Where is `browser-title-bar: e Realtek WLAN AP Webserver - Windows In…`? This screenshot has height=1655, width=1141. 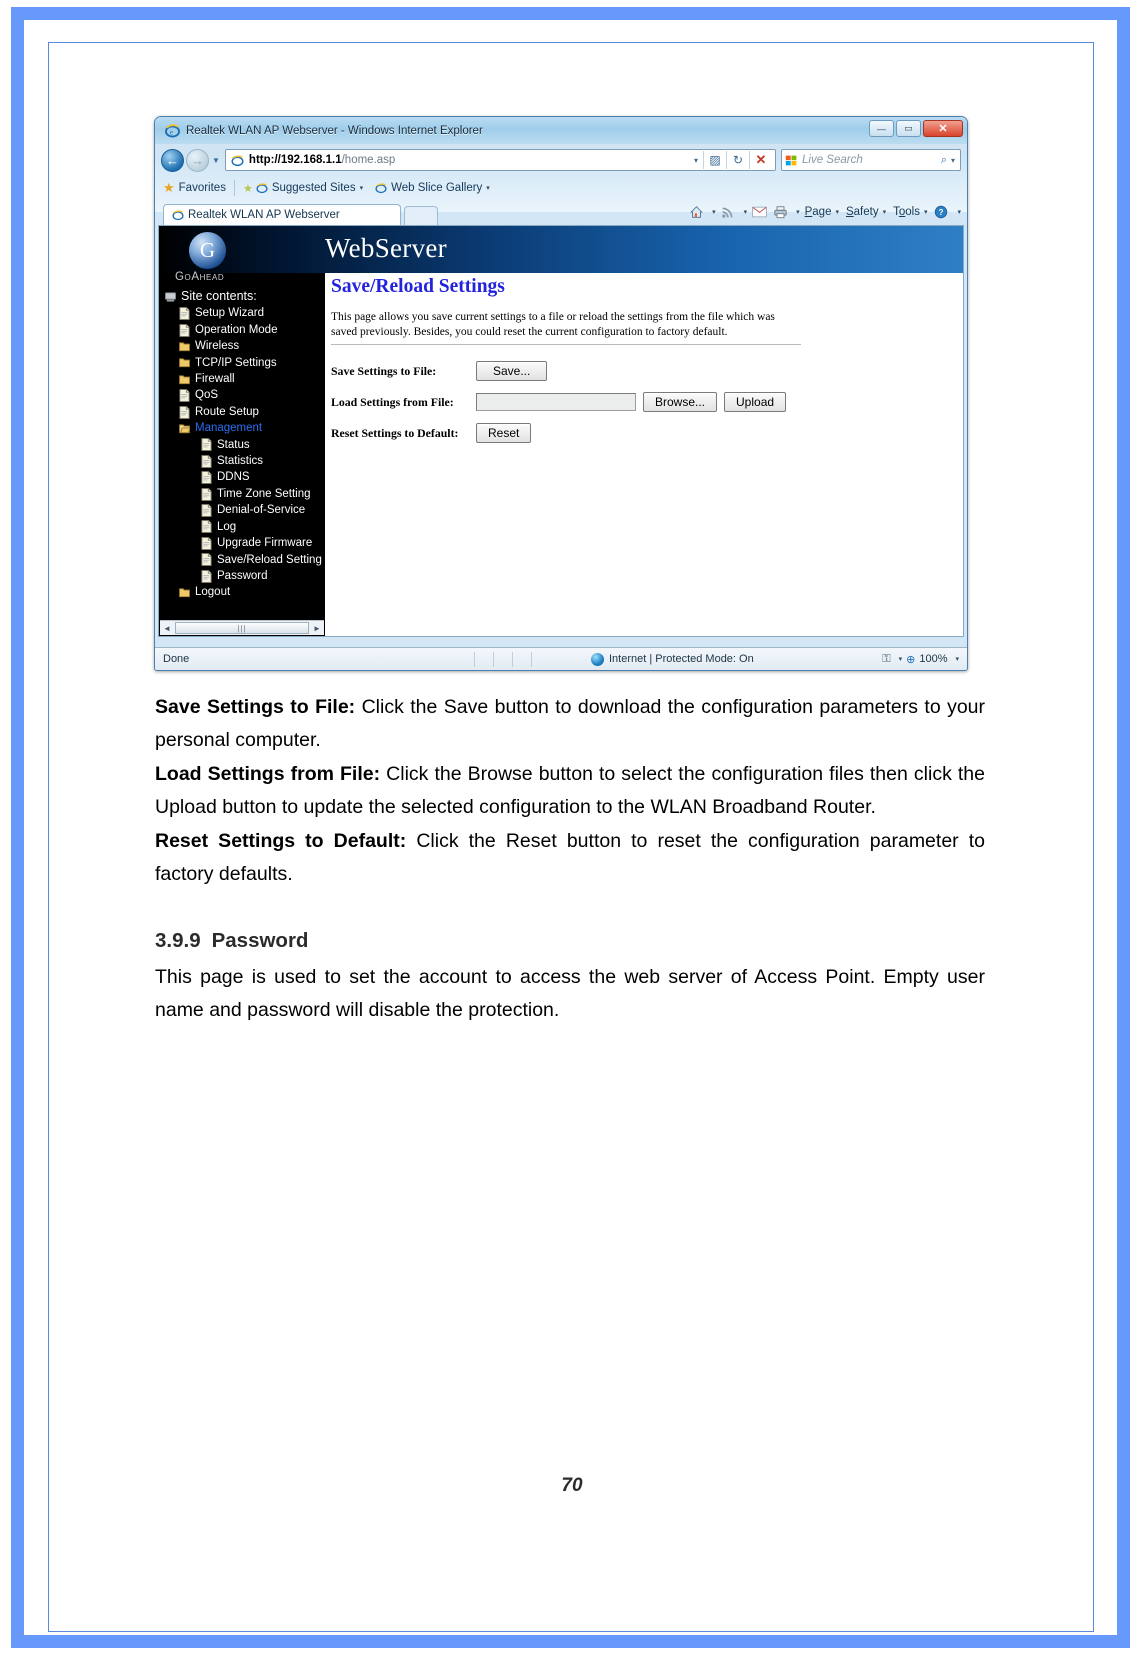 browser-title-bar: e Realtek WLAN AP Webserver - Windows In… is located at coordinates (561, 130).